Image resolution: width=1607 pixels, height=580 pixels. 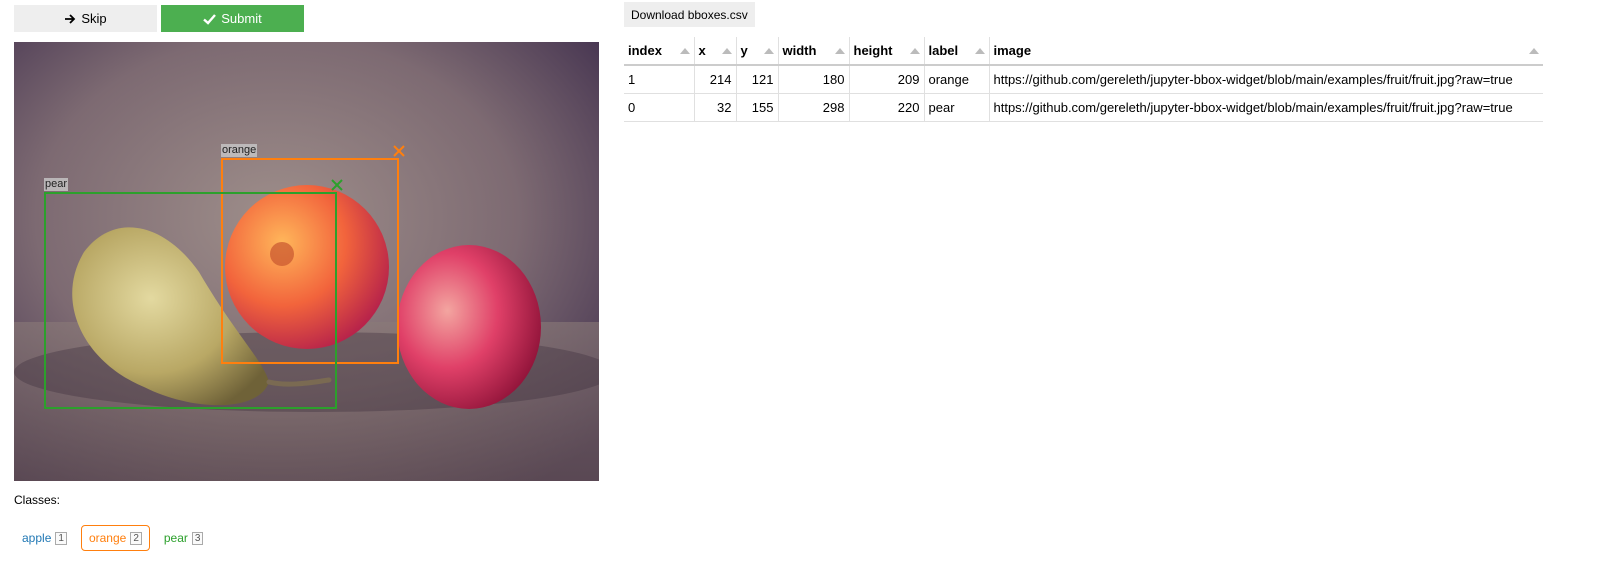 I want to click on column-header-height: height, so click(x=887, y=51).